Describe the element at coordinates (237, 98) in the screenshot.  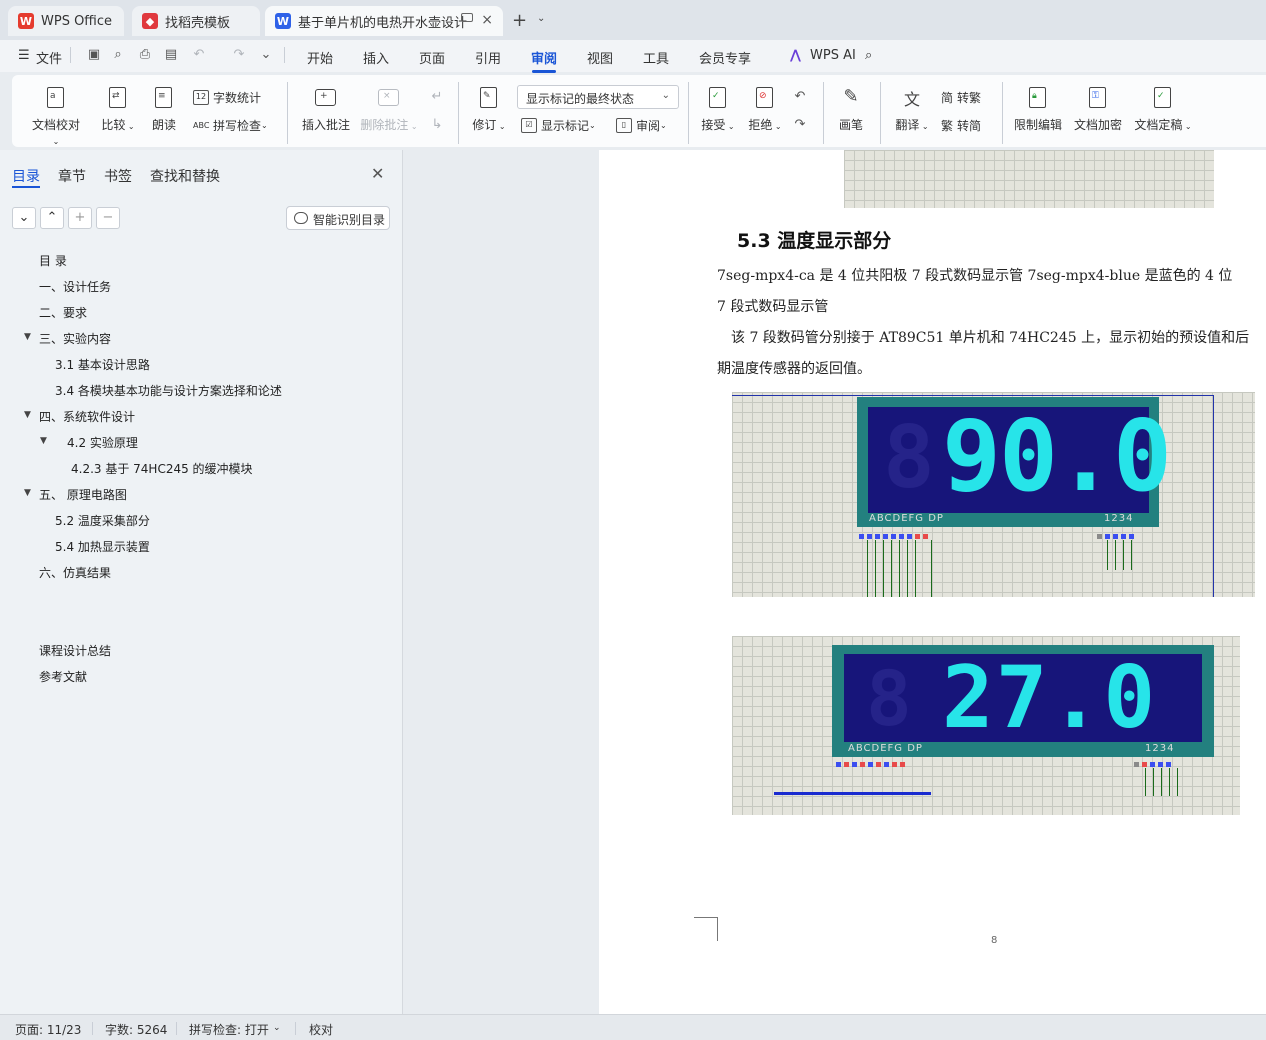
I see `word-count-label: 字数统计` at that location.